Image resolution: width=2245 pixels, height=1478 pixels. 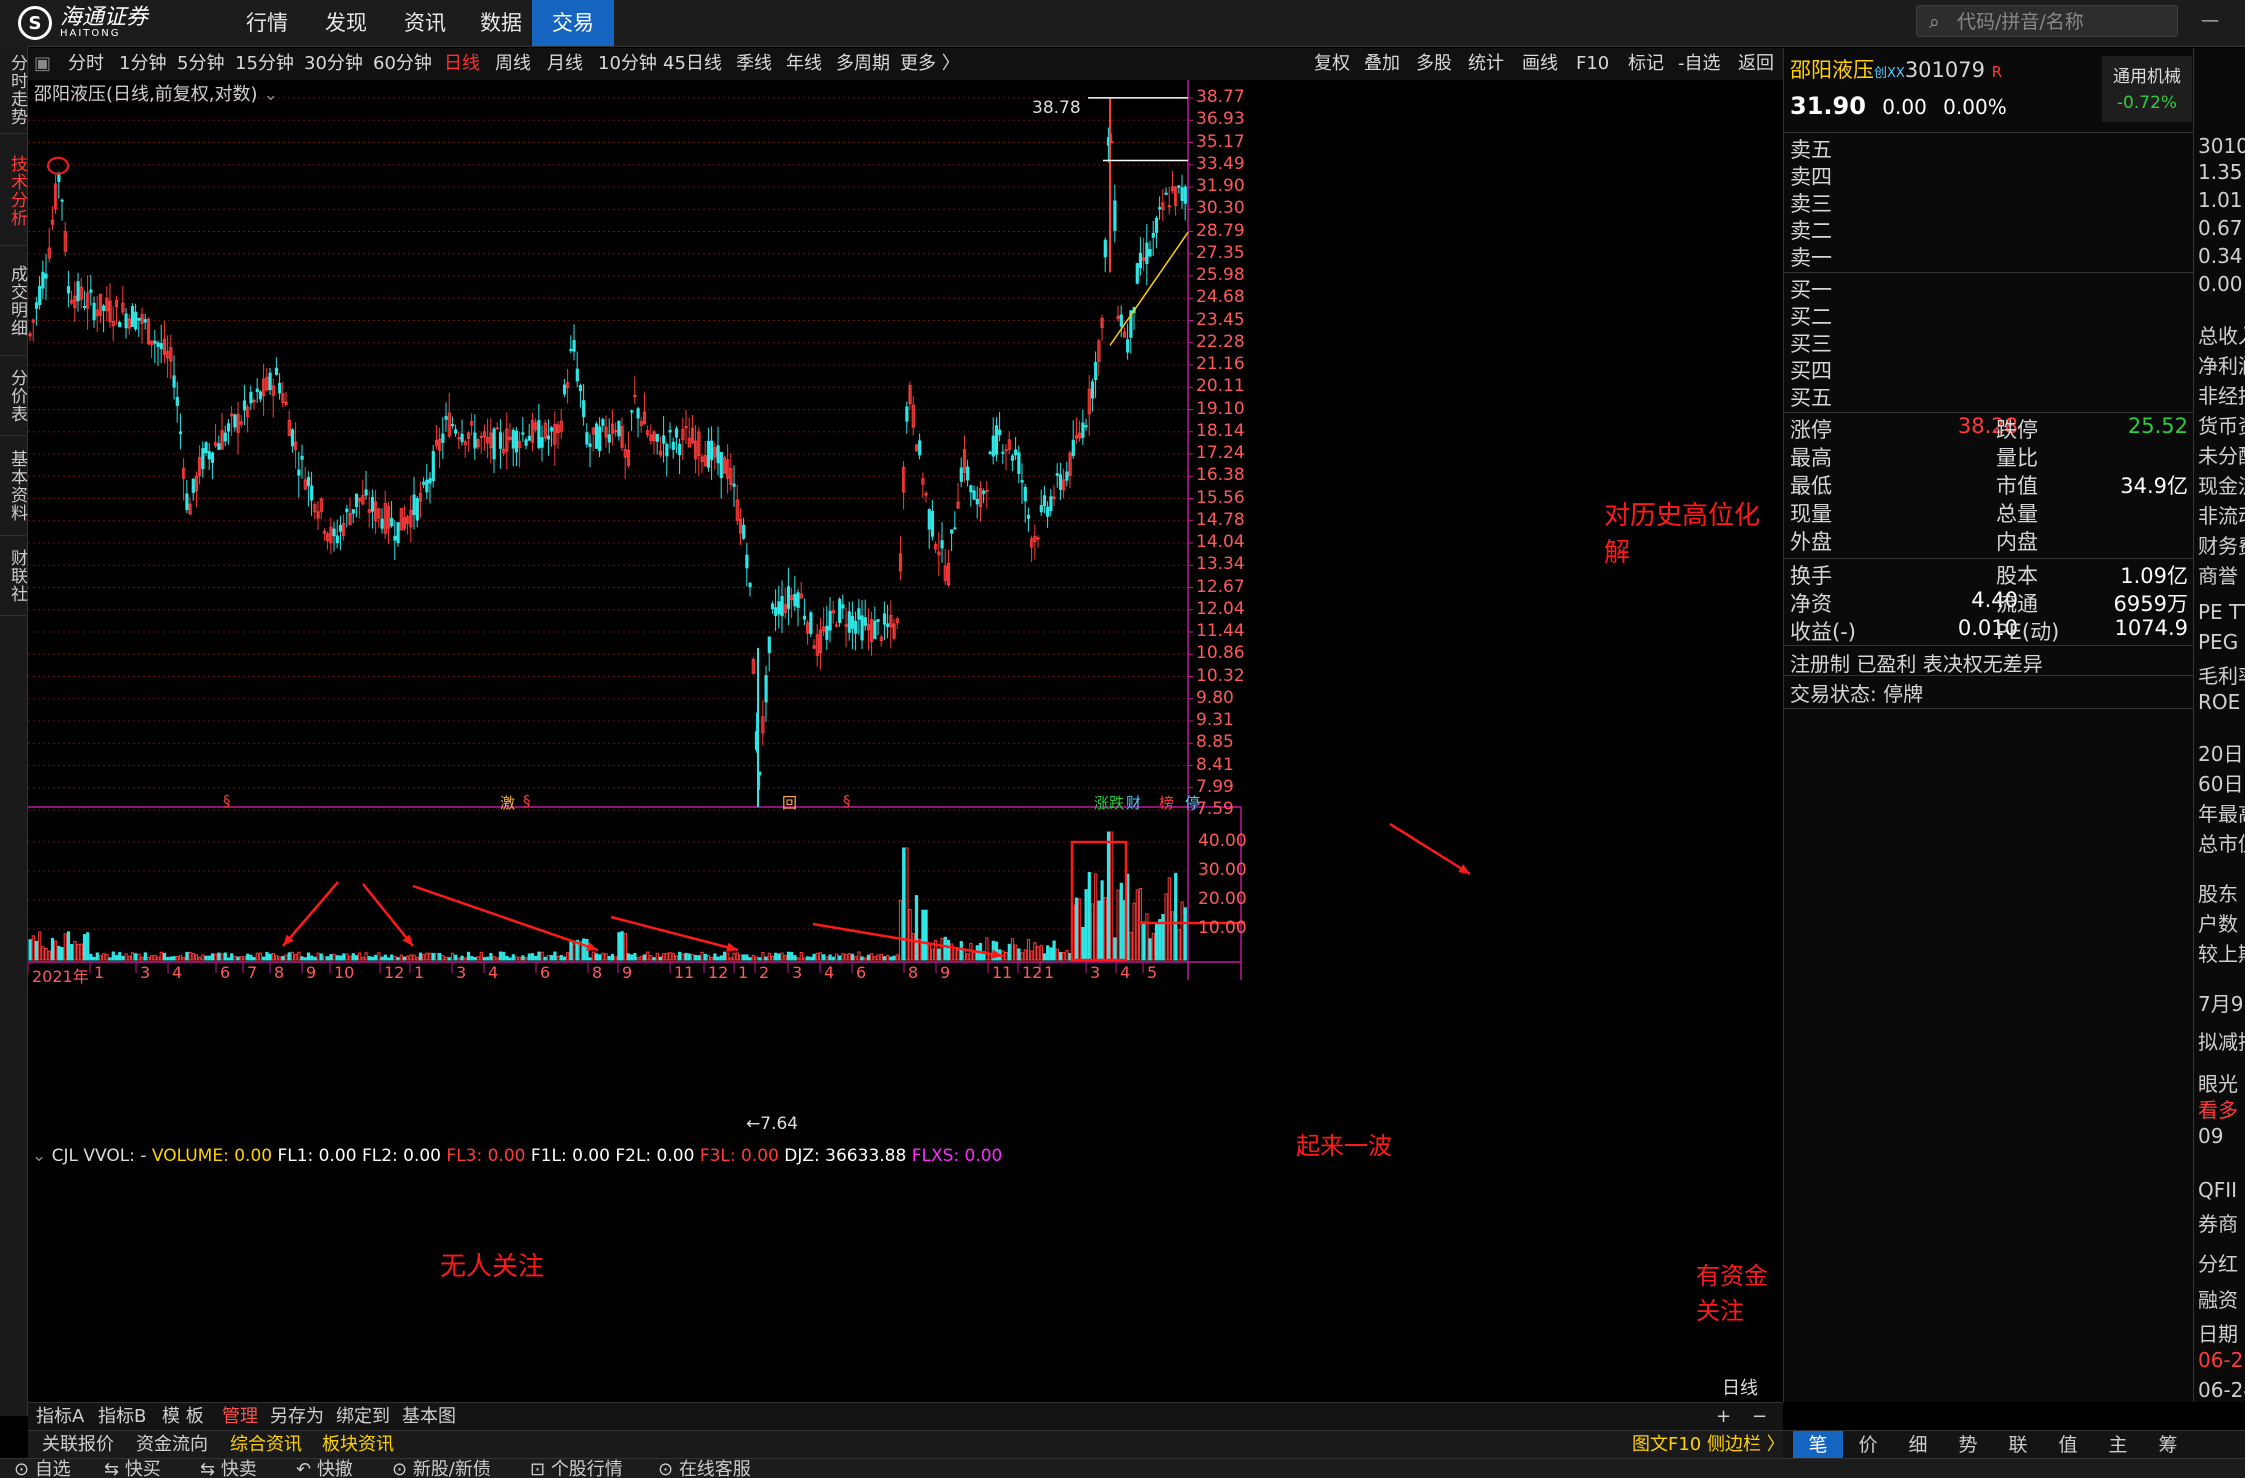 I want to click on btn-back: 返回, so click(x=1756, y=64).